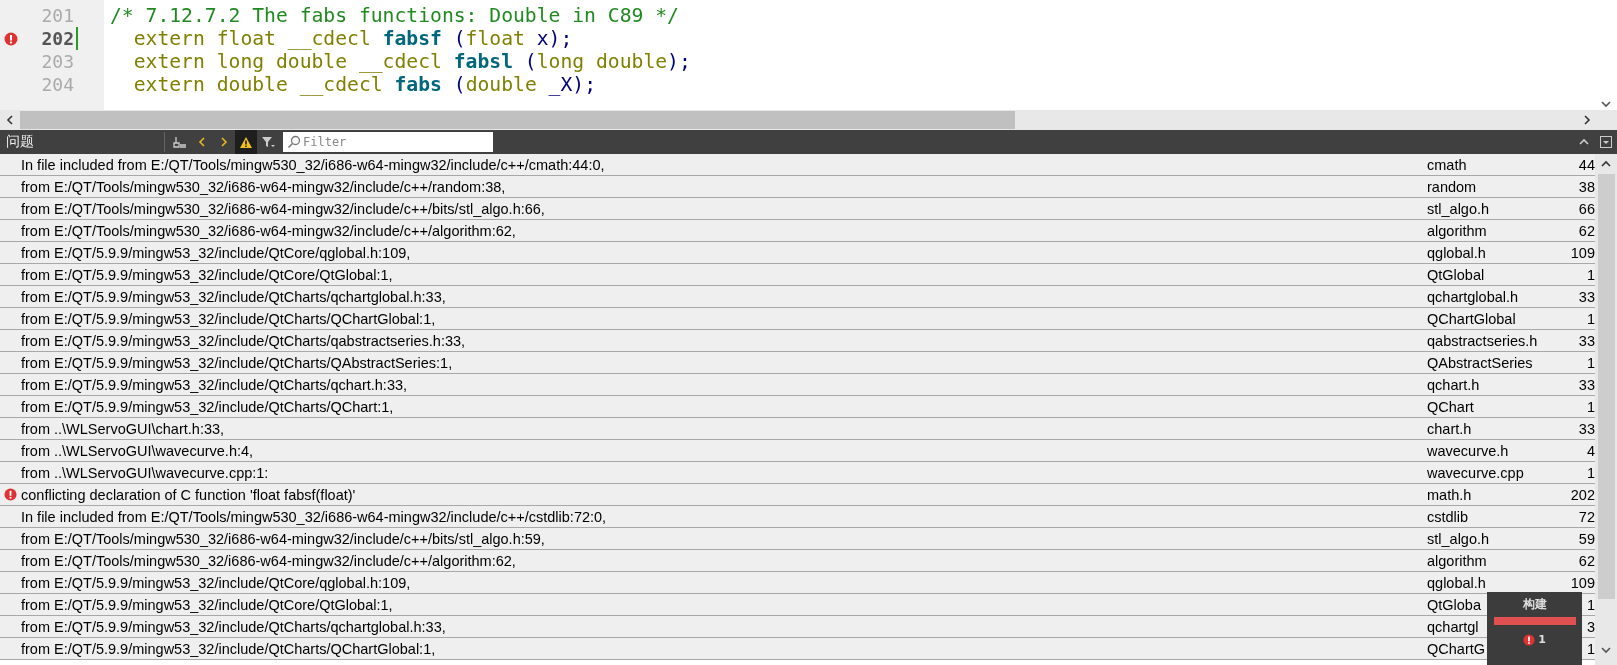  Describe the element at coordinates (797, 165) in the screenshot. I see `issue-row: In file included from E:/QT/Tools/mingw530_32/i686-w64-mingw32/include/c++/cmath:44:0, cmath 44` at that location.